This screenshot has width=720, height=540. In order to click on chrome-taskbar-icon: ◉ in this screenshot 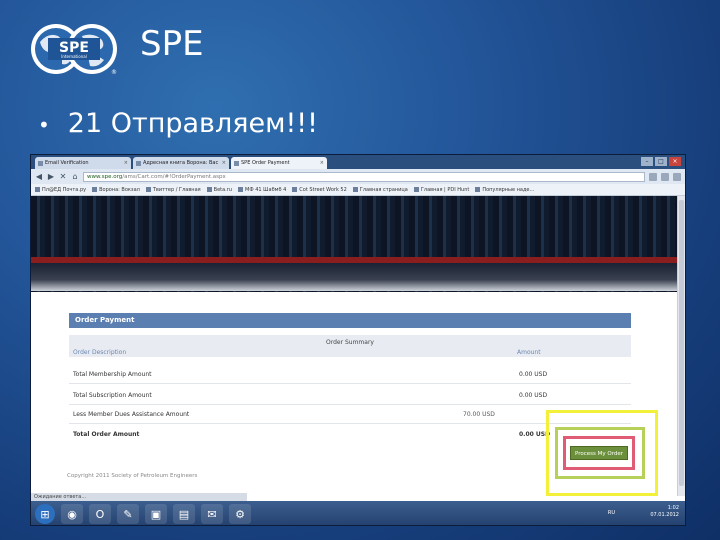, I will do `click(72, 514)`.